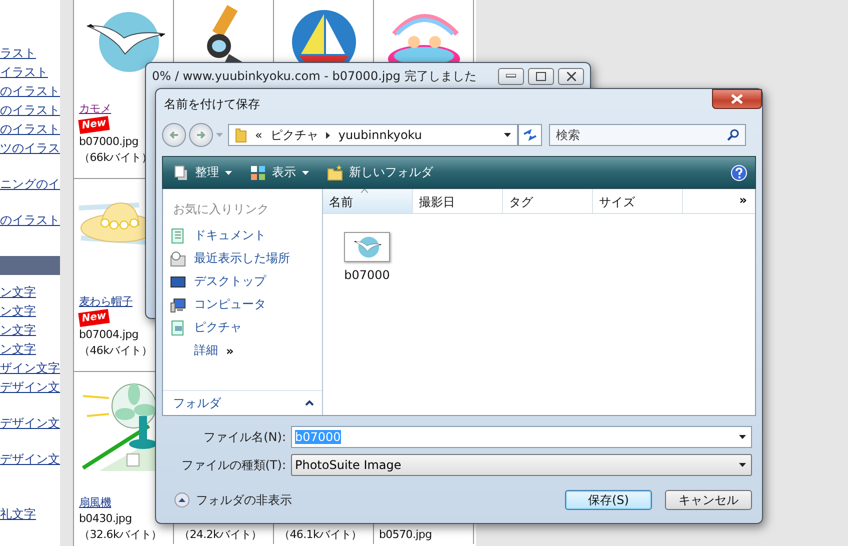 Image resolution: width=848 pixels, height=546 pixels. I want to click on toolbar-button: 整理, so click(202, 172).